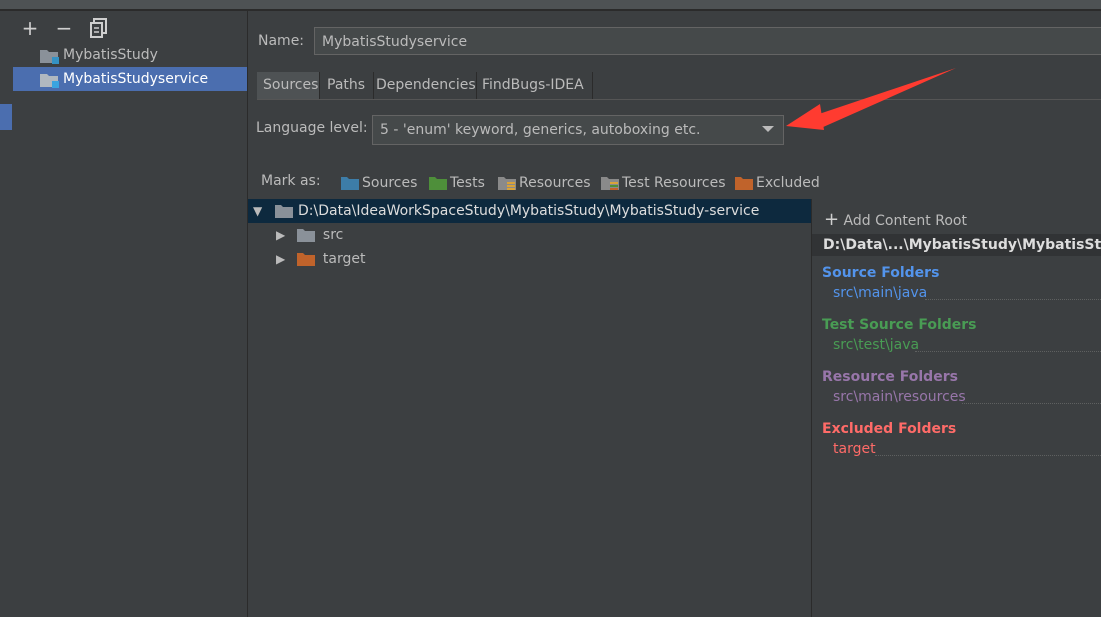 The height and width of the screenshot is (617, 1101). I want to click on excluded-folder-icon, so click(306, 259).